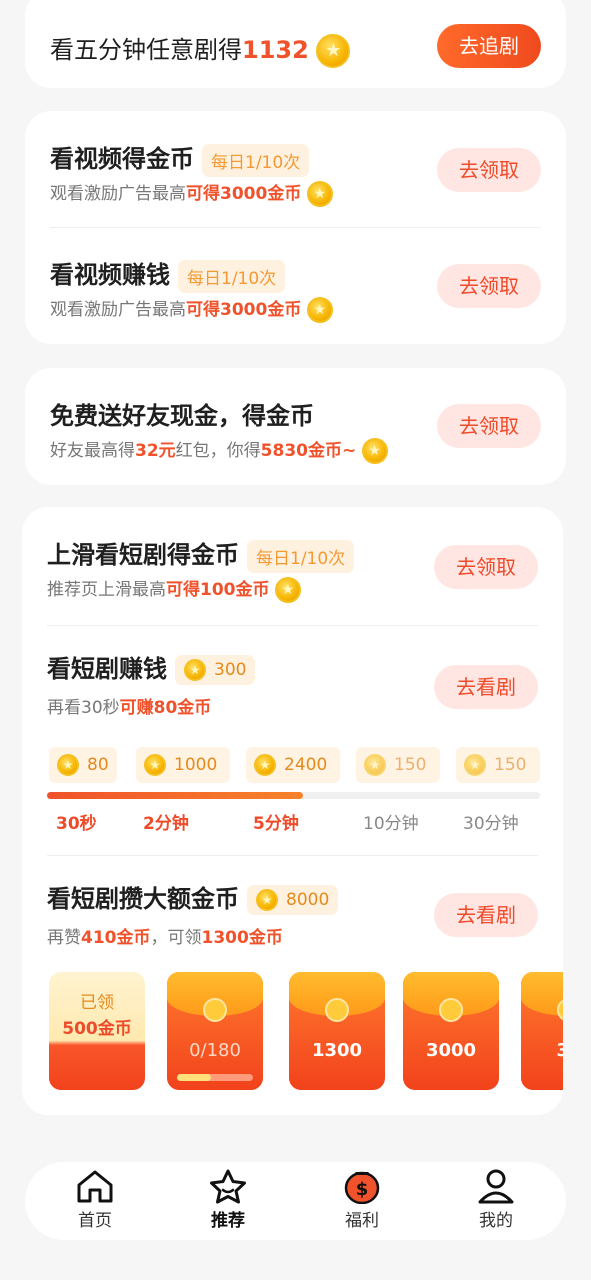 The image size is (591, 1280). Describe the element at coordinates (175, 795) in the screenshot. I see `watch-progress-fill` at that location.